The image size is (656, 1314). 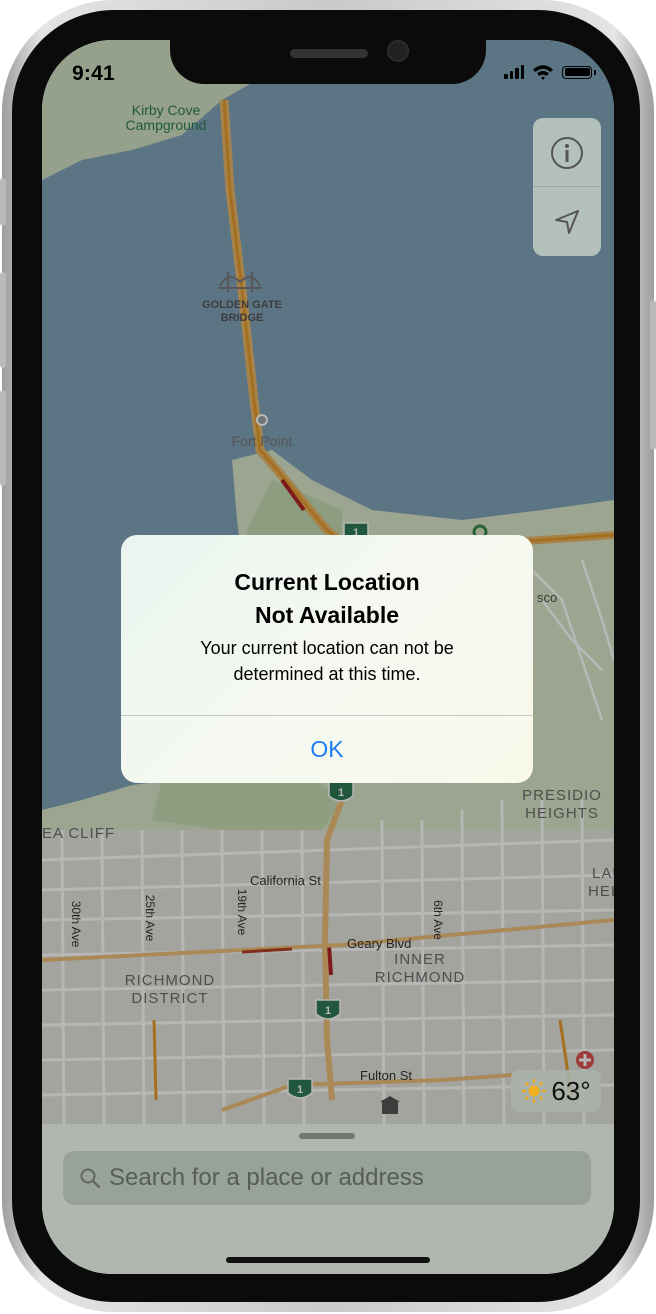 What do you see at coordinates (514, 72) in the screenshot?
I see `cellular-signal-icon` at bounding box center [514, 72].